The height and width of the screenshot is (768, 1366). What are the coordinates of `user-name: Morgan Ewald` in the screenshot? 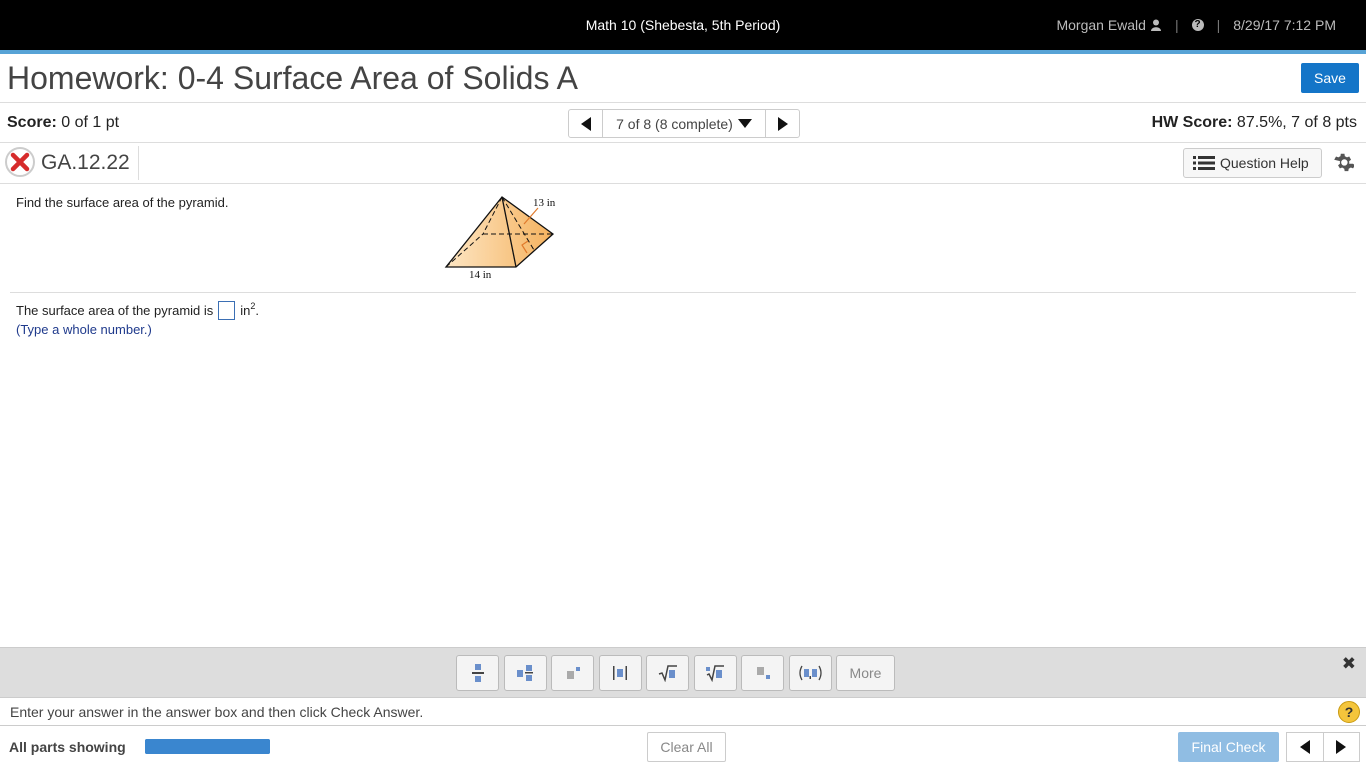 It's located at (1101, 25).